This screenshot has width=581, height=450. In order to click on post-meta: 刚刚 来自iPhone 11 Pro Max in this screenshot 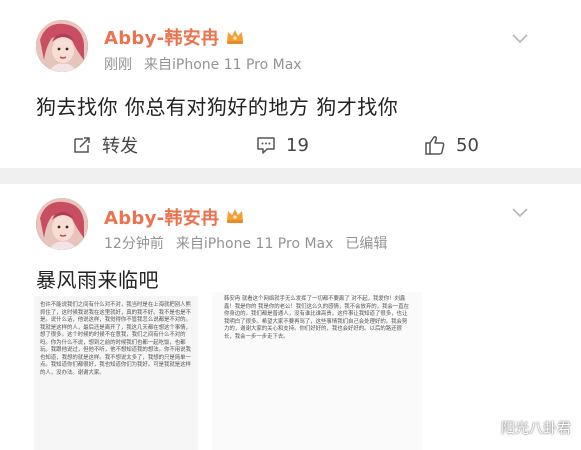, I will do `click(203, 64)`.